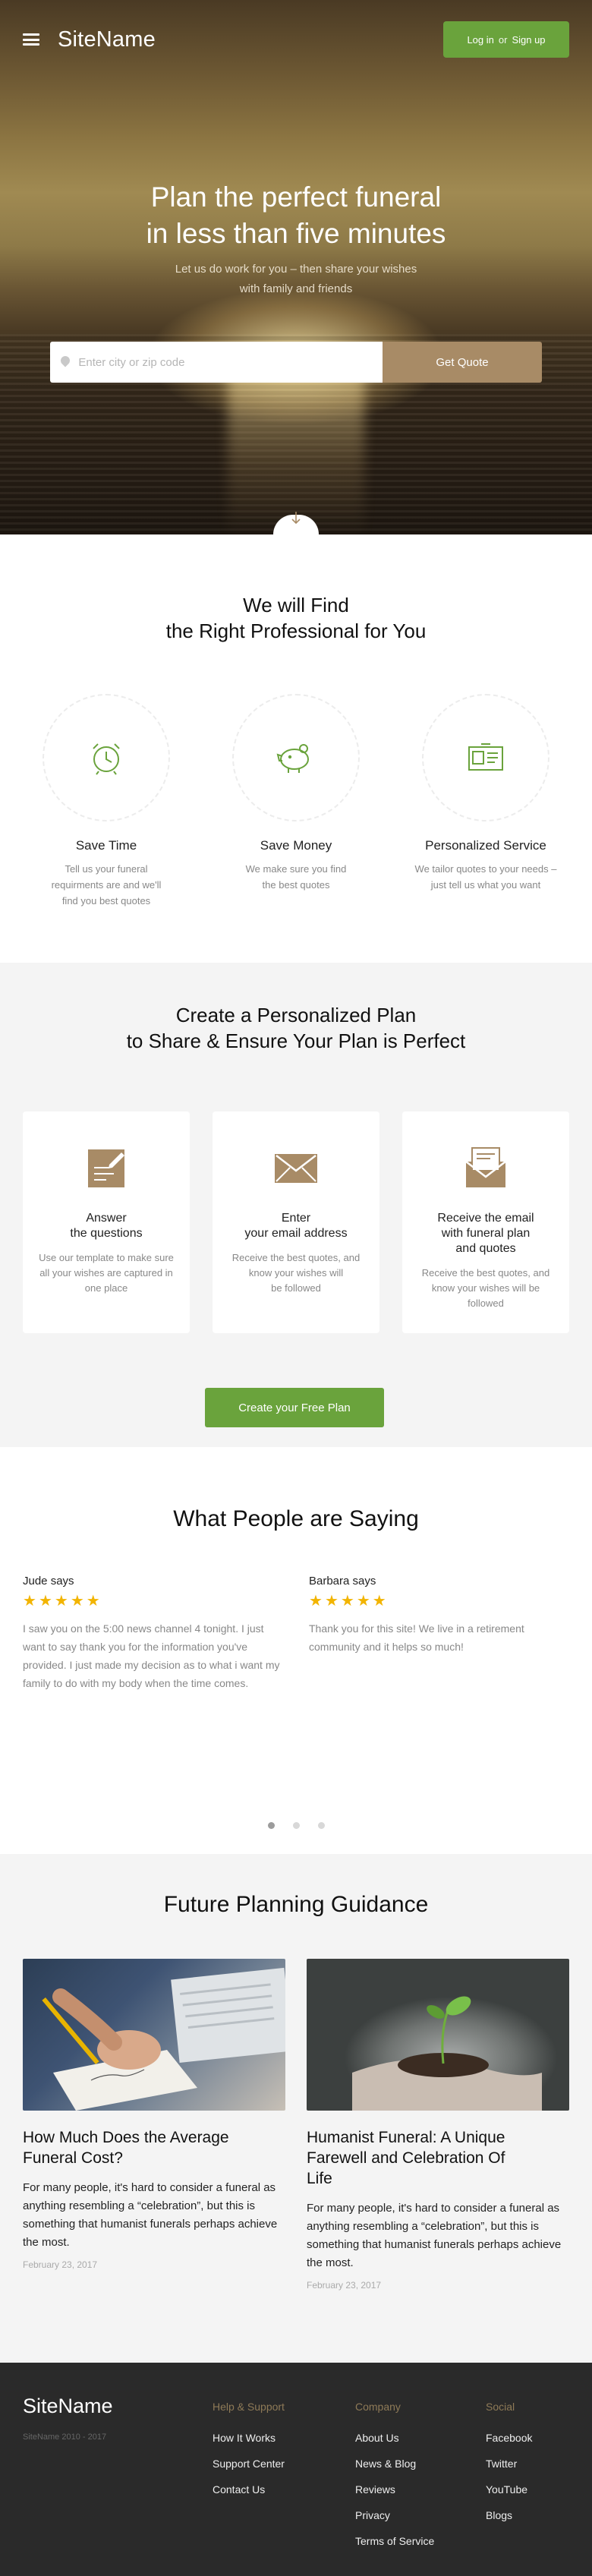 The width and height of the screenshot is (592, 2576). Describe the element at coordinates (154, 2147) in the screenshot. I see `article-title: How Much Does the Average Funeral Cost?` at that location.